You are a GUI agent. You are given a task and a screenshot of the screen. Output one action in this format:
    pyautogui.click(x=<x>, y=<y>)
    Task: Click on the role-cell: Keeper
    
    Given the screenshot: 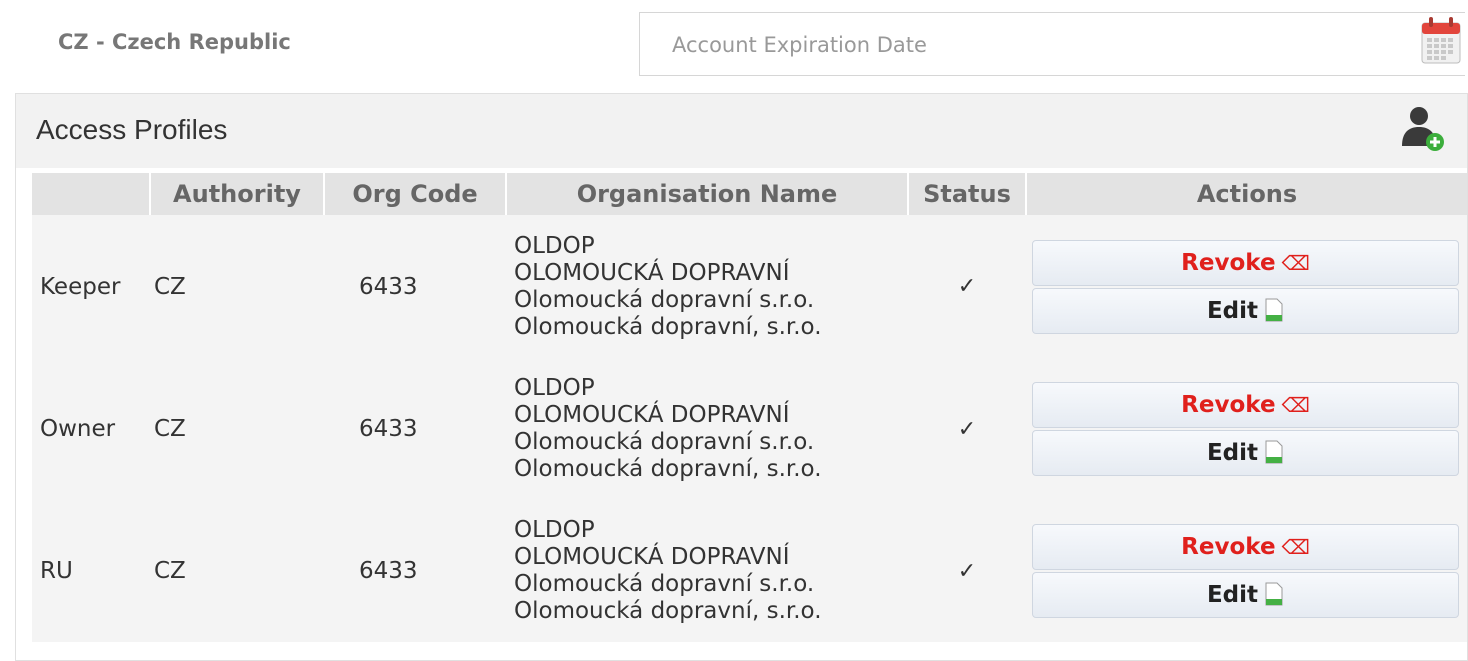 What is the action you would take?
    pyautogui.click(x=80, y=286)
    